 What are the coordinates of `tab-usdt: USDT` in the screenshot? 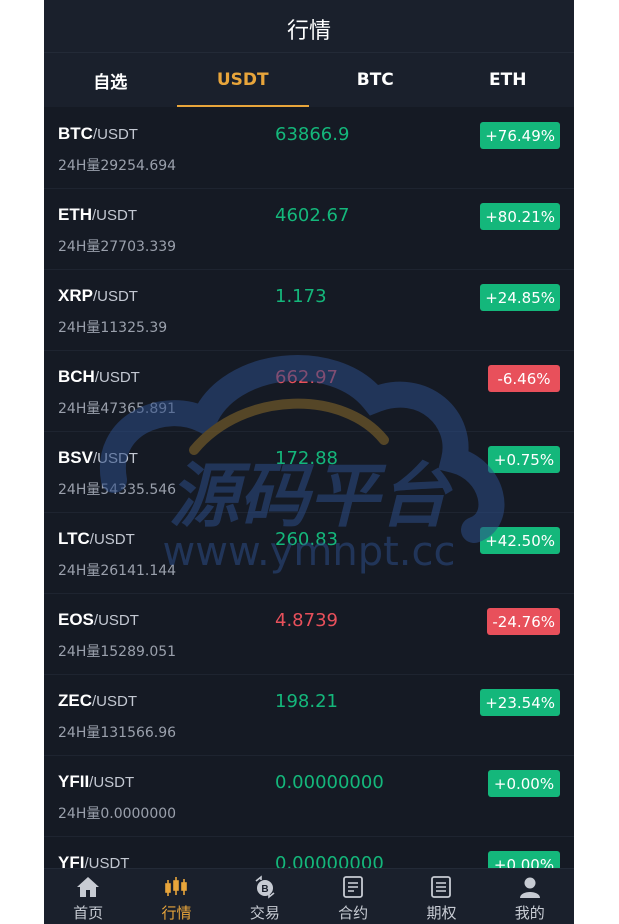 It's located at (243, 80).